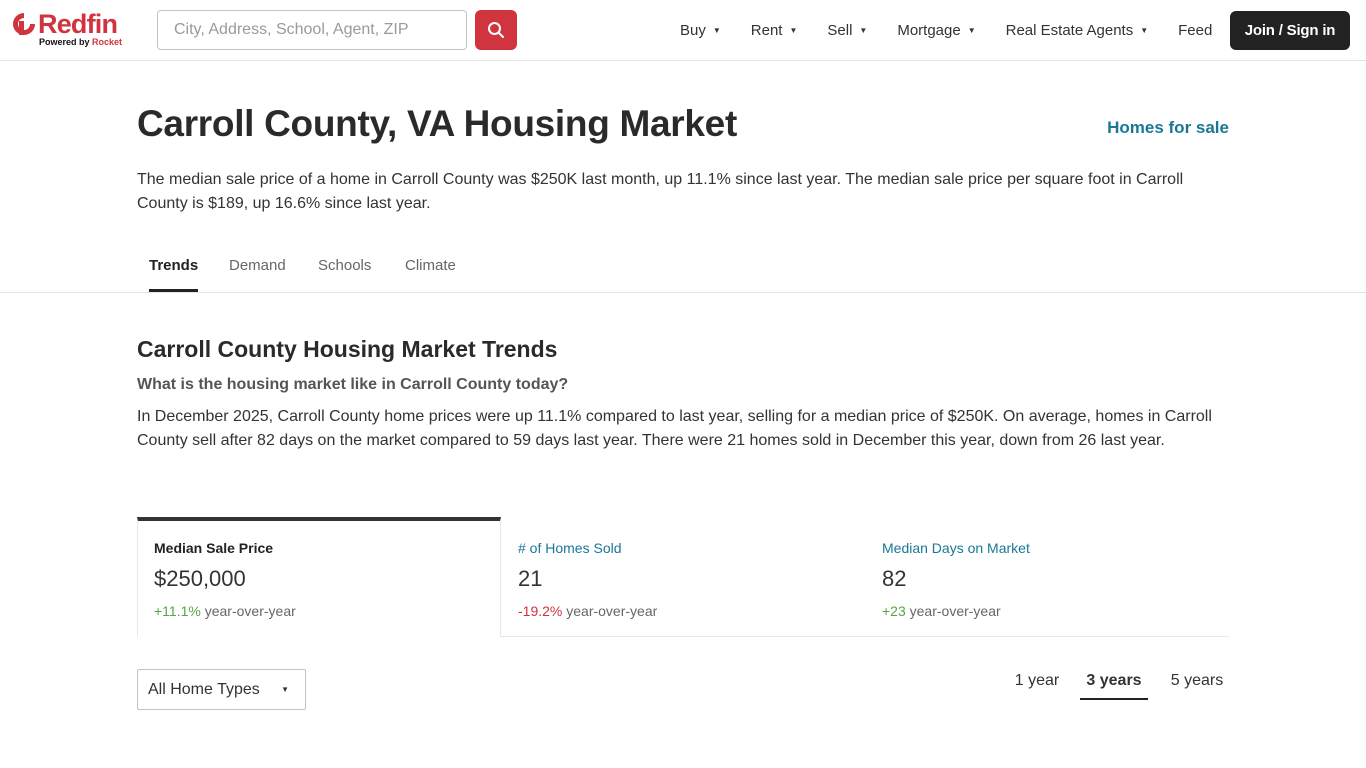 The height and width of the screenshot is (768, 1366). Describe the element at coordinates (347, 349) in the screenshot. I see `trends-heading: Carroll County Housing Market Trends` at that location.